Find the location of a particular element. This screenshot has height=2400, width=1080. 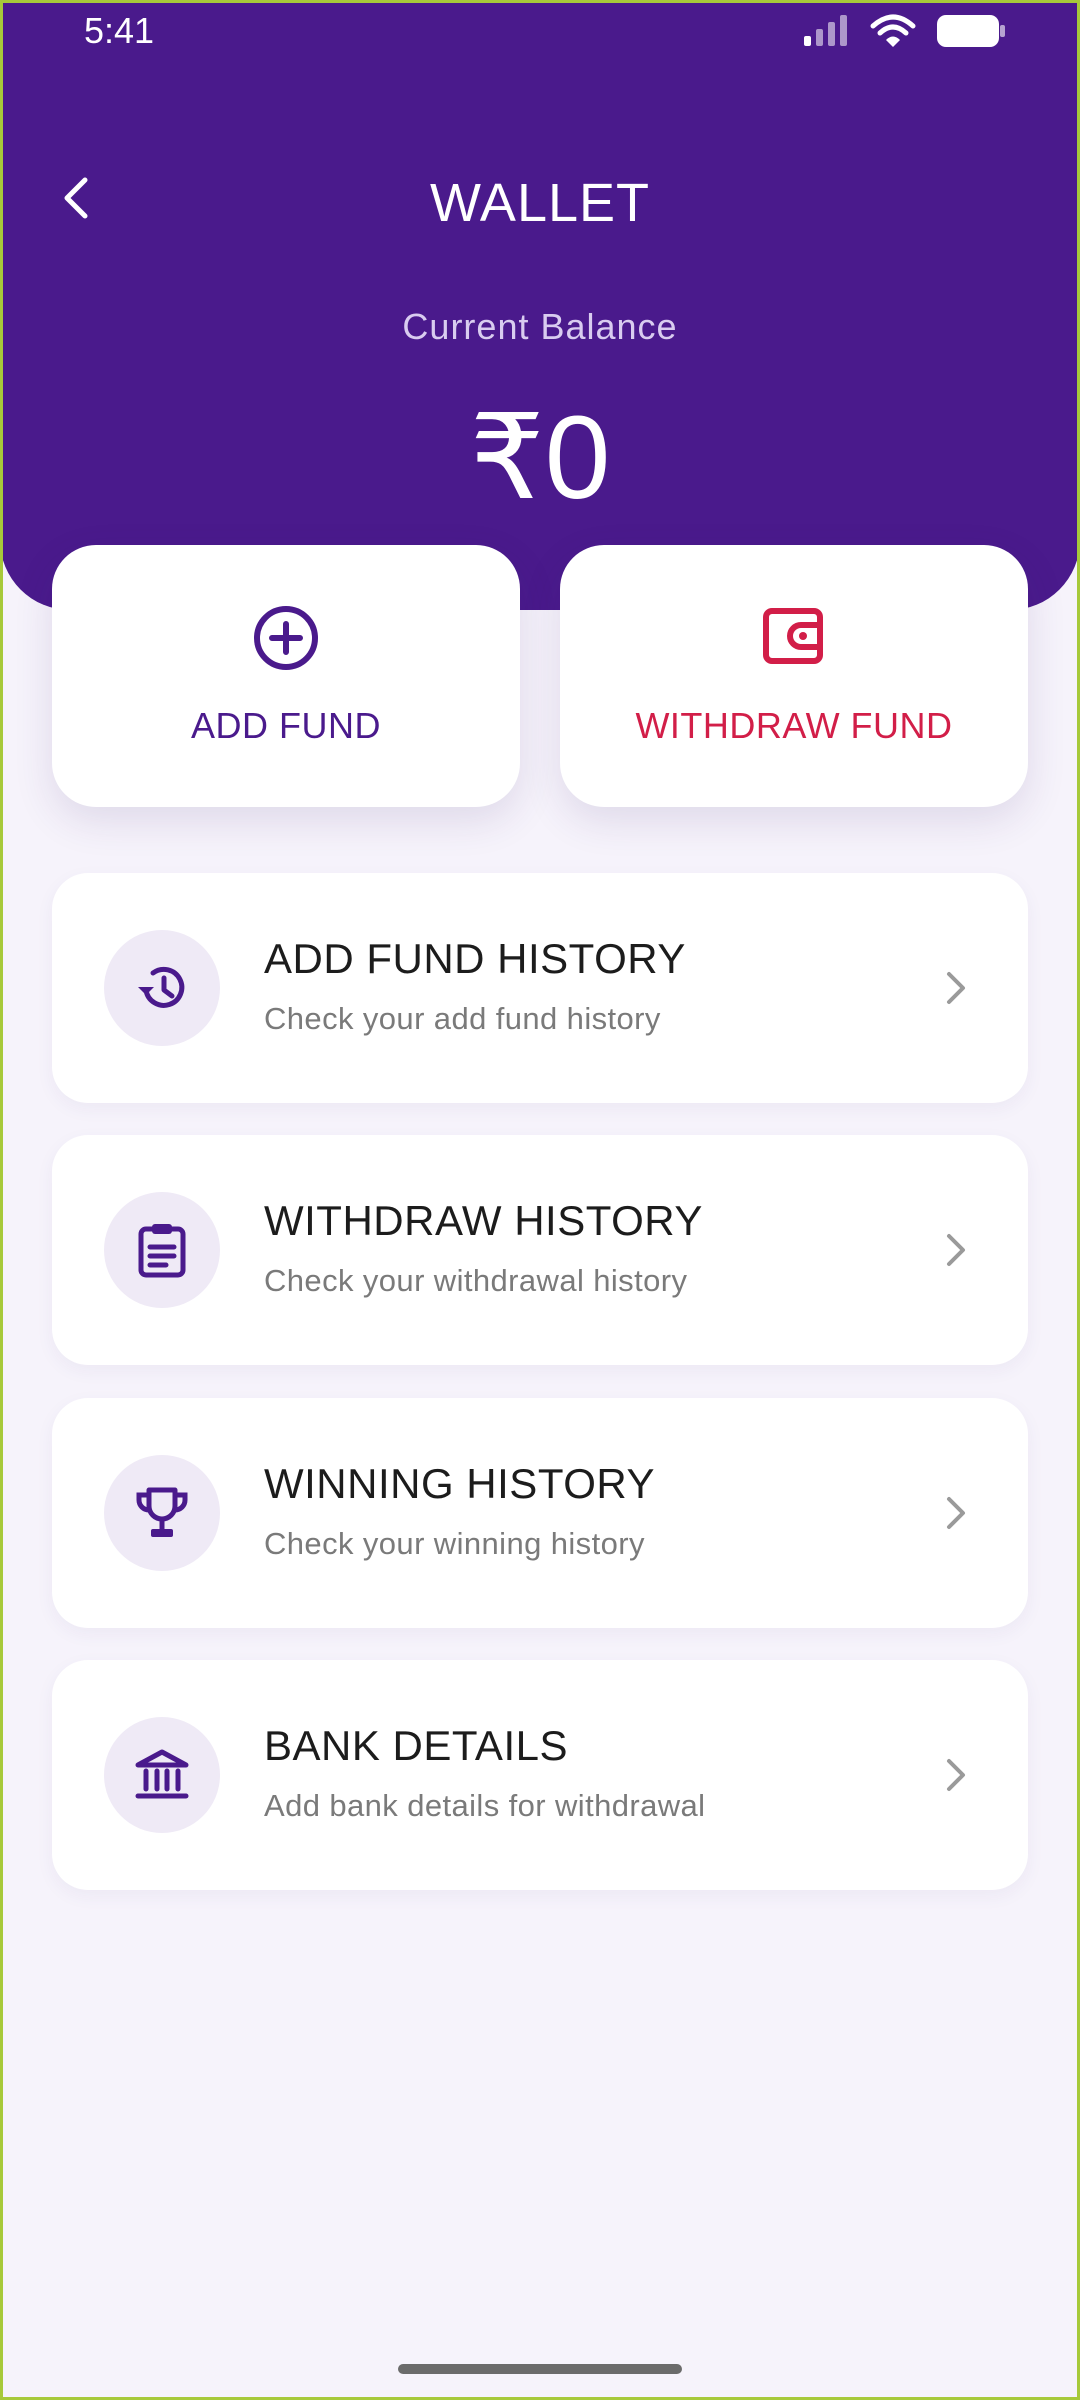

signal-icon is located at coordinates (825, 30).